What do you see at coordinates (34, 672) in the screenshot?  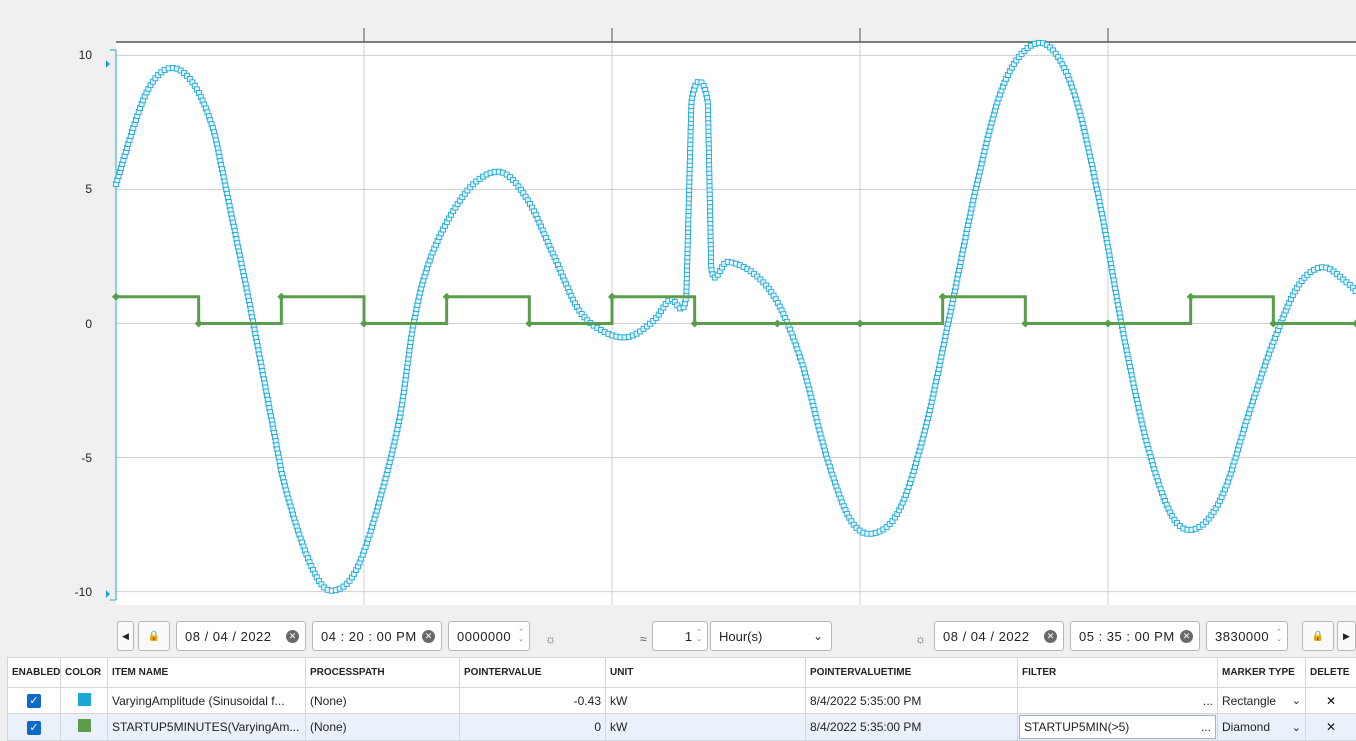 I see `column-header: ENABLED` at bounding box center [34, 672].